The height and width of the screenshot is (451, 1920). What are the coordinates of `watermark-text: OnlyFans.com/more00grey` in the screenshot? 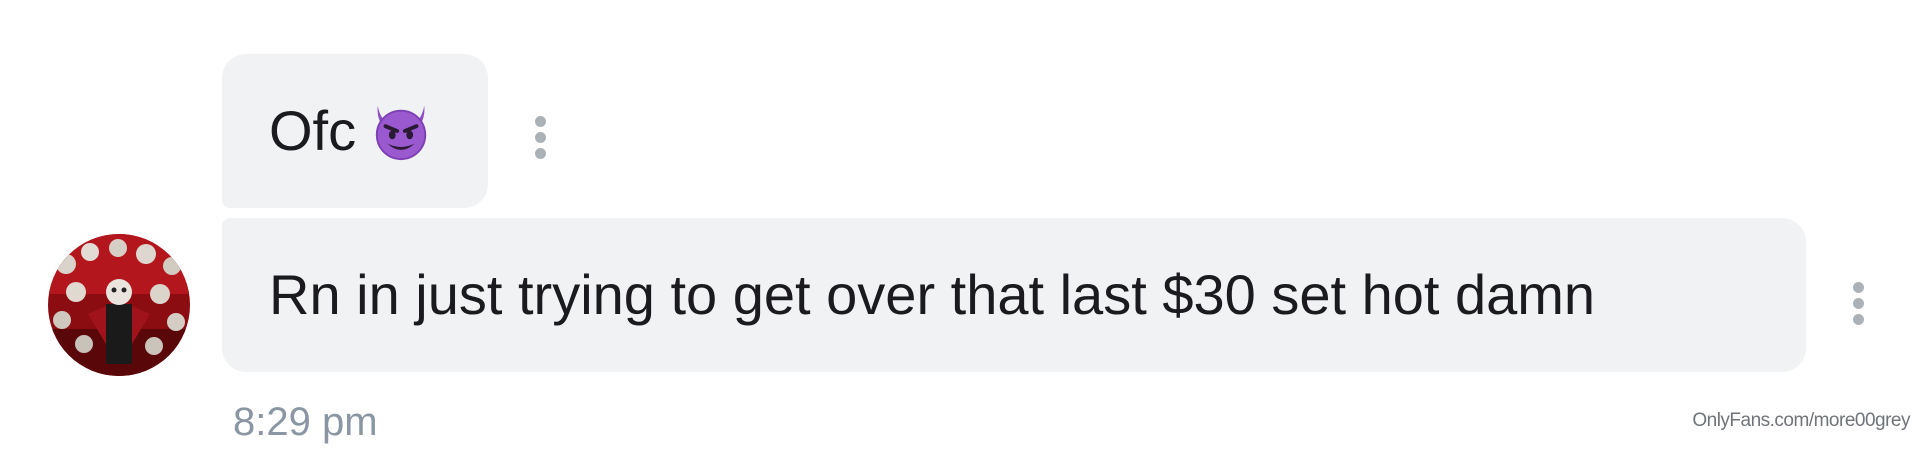 It's located at (1801, 420).